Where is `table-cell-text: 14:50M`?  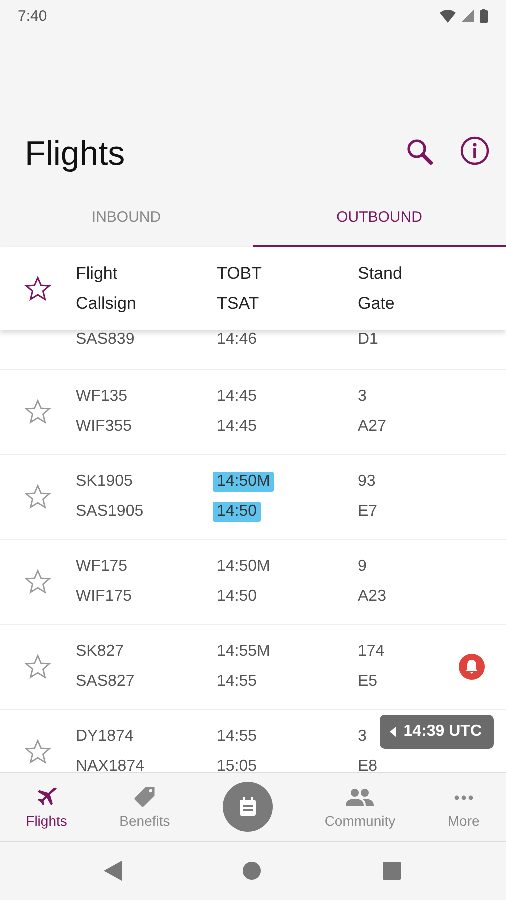
table-cell-text: 14:50M is located at coordinates (244, 567).